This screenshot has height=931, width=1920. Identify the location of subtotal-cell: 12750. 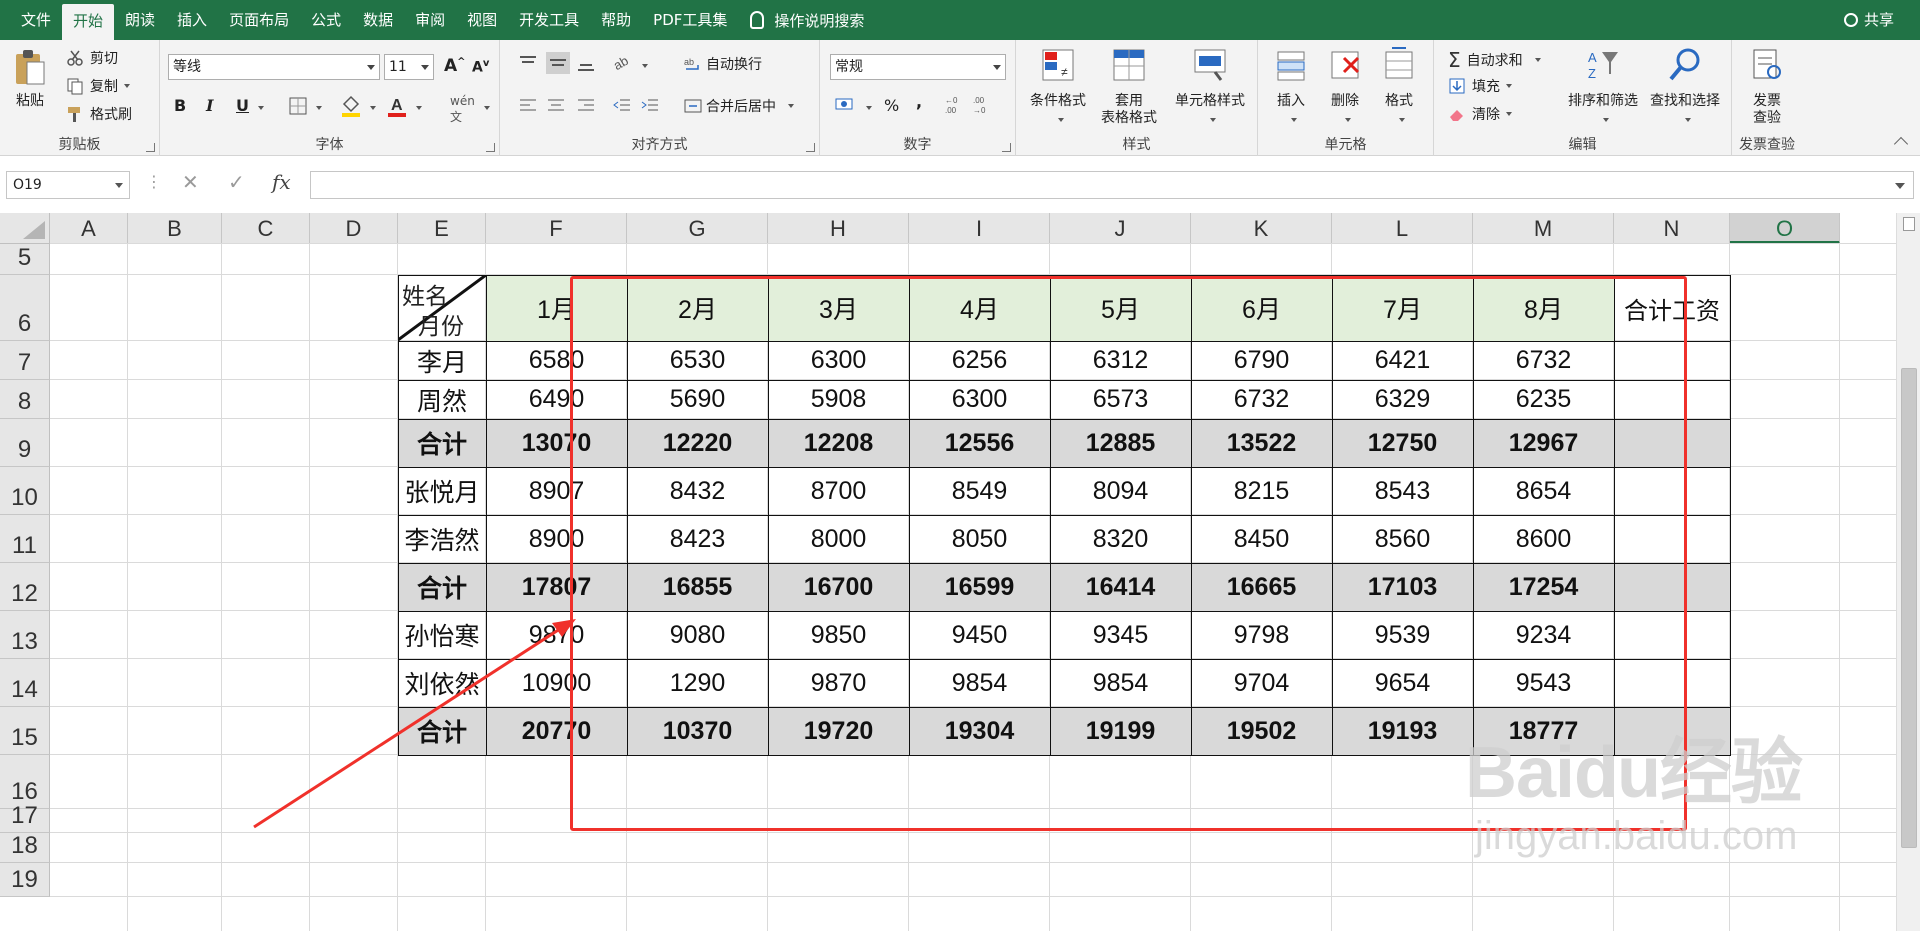
(1402, 443).